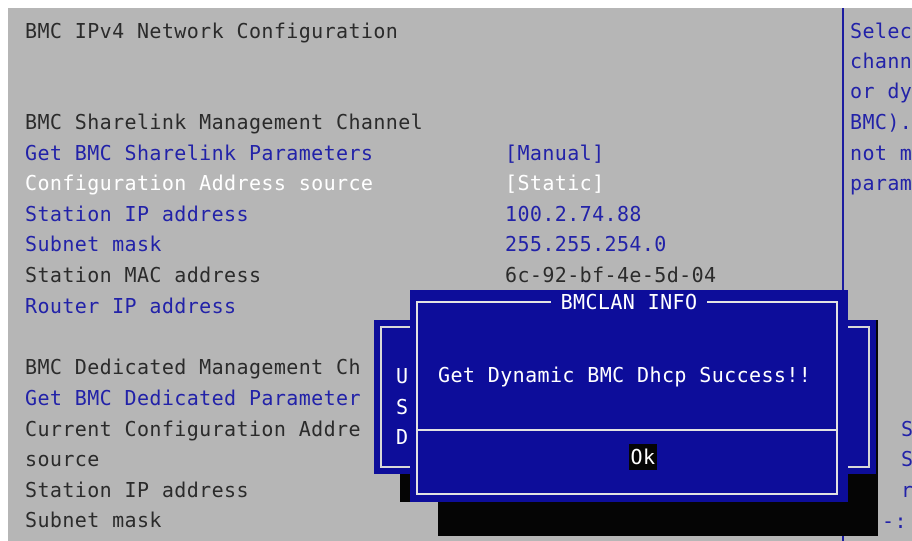  What do you see at coordinates (555, 153) in the screenshot?
I see `get-sharelink-params-value: [Manual]` at bounding box center [555, 153].